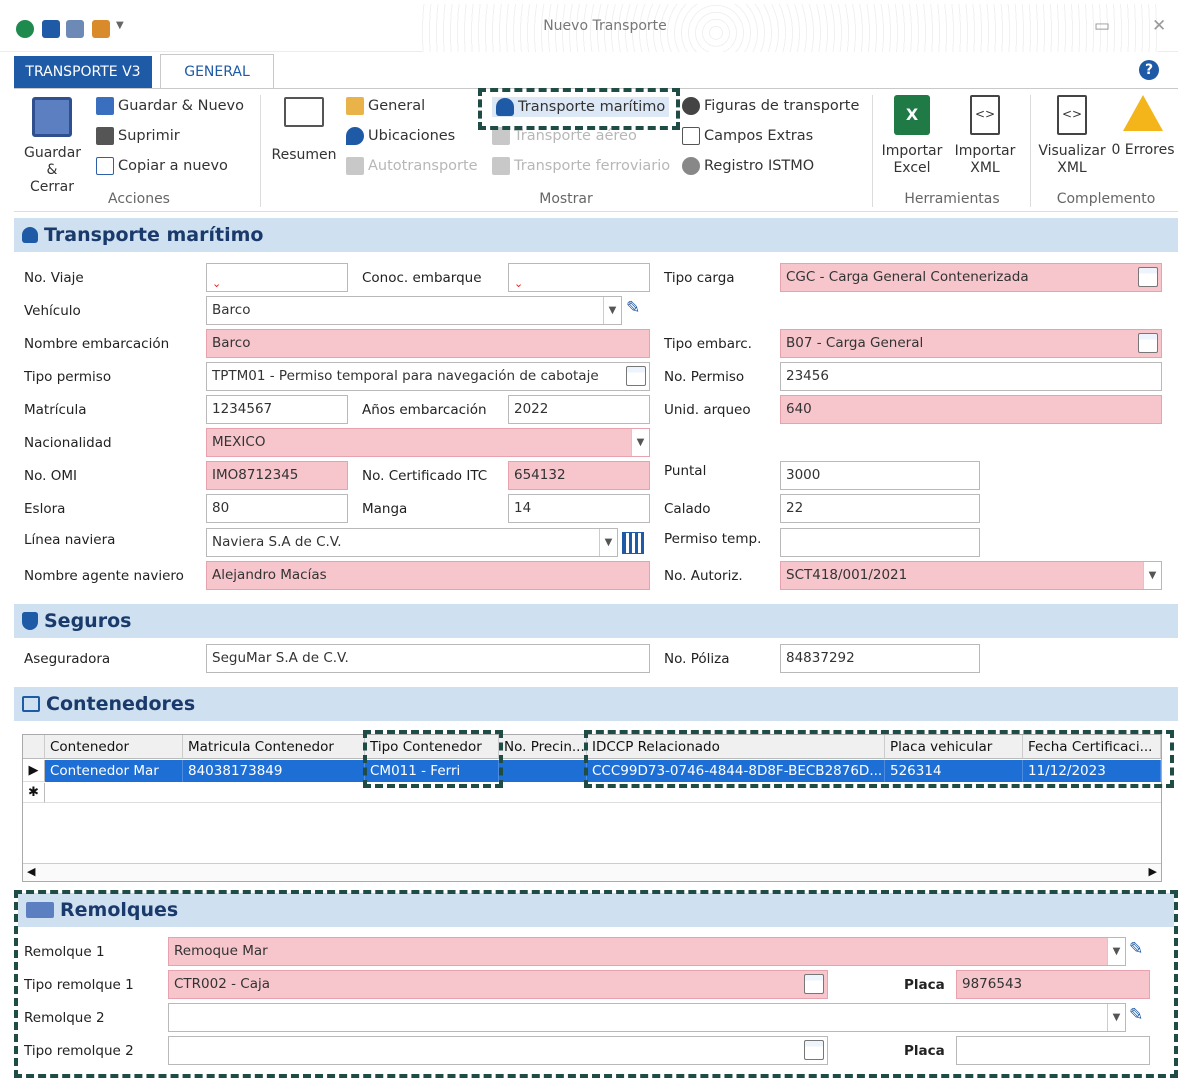 This screenshot has height=1081, width=1178. What do you see at coordinates (581, 107) in the screenshot?
I see `transporte-maritimo-button: Transporte marítimo` at bounding box center [581, 107].